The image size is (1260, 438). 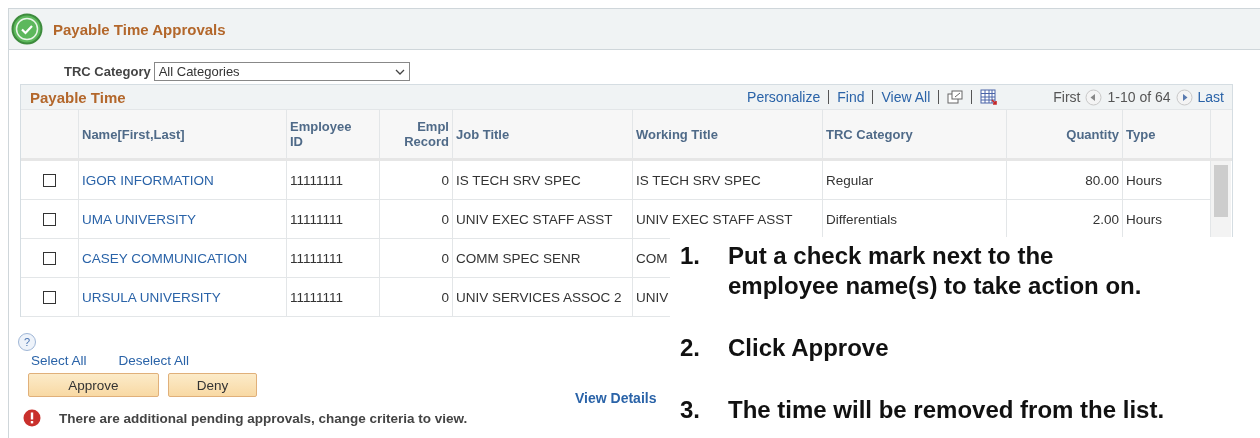 I want to click on column-header: Empl Record, so click(x=416, y=134).